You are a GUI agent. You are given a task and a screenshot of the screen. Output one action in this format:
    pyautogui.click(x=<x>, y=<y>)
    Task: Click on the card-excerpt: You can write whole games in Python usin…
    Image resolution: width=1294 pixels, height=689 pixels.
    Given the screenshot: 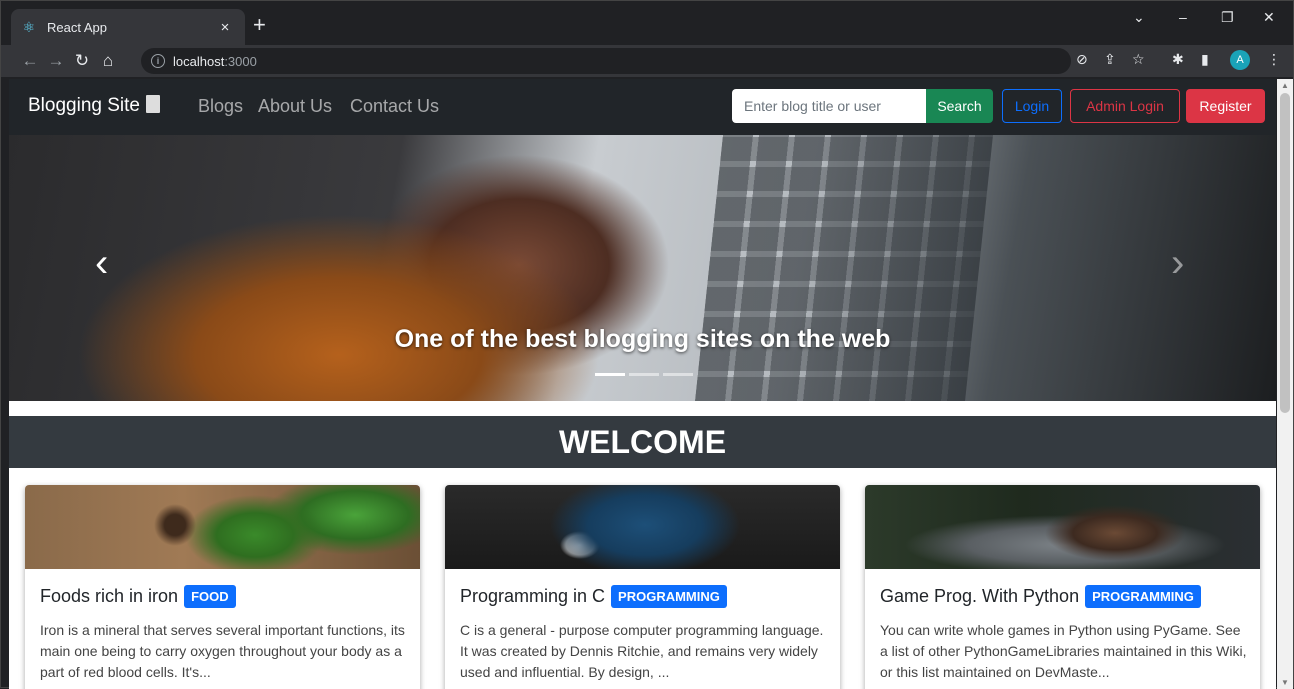 What is the action you would take?
    pyautogui.click(x=1063, y=651)
    